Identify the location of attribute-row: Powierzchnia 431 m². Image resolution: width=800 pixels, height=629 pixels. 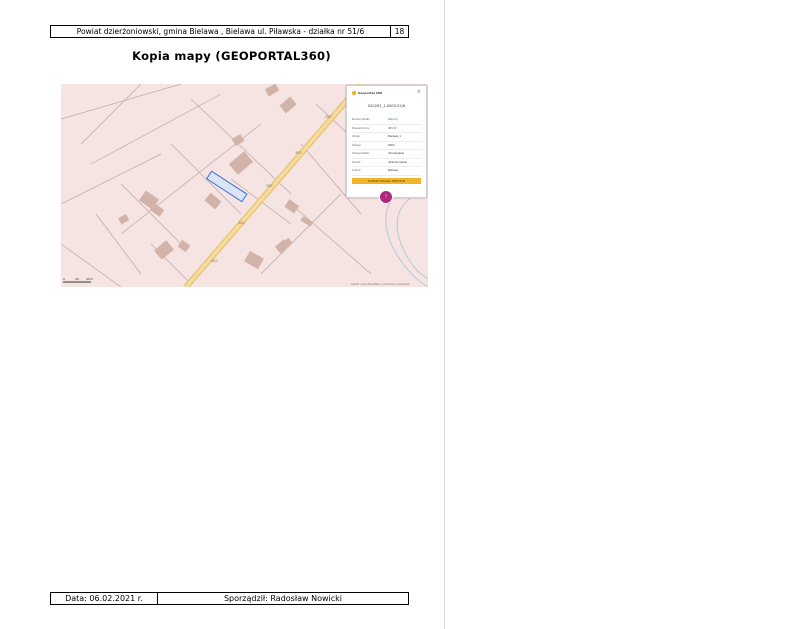
(387, 129).